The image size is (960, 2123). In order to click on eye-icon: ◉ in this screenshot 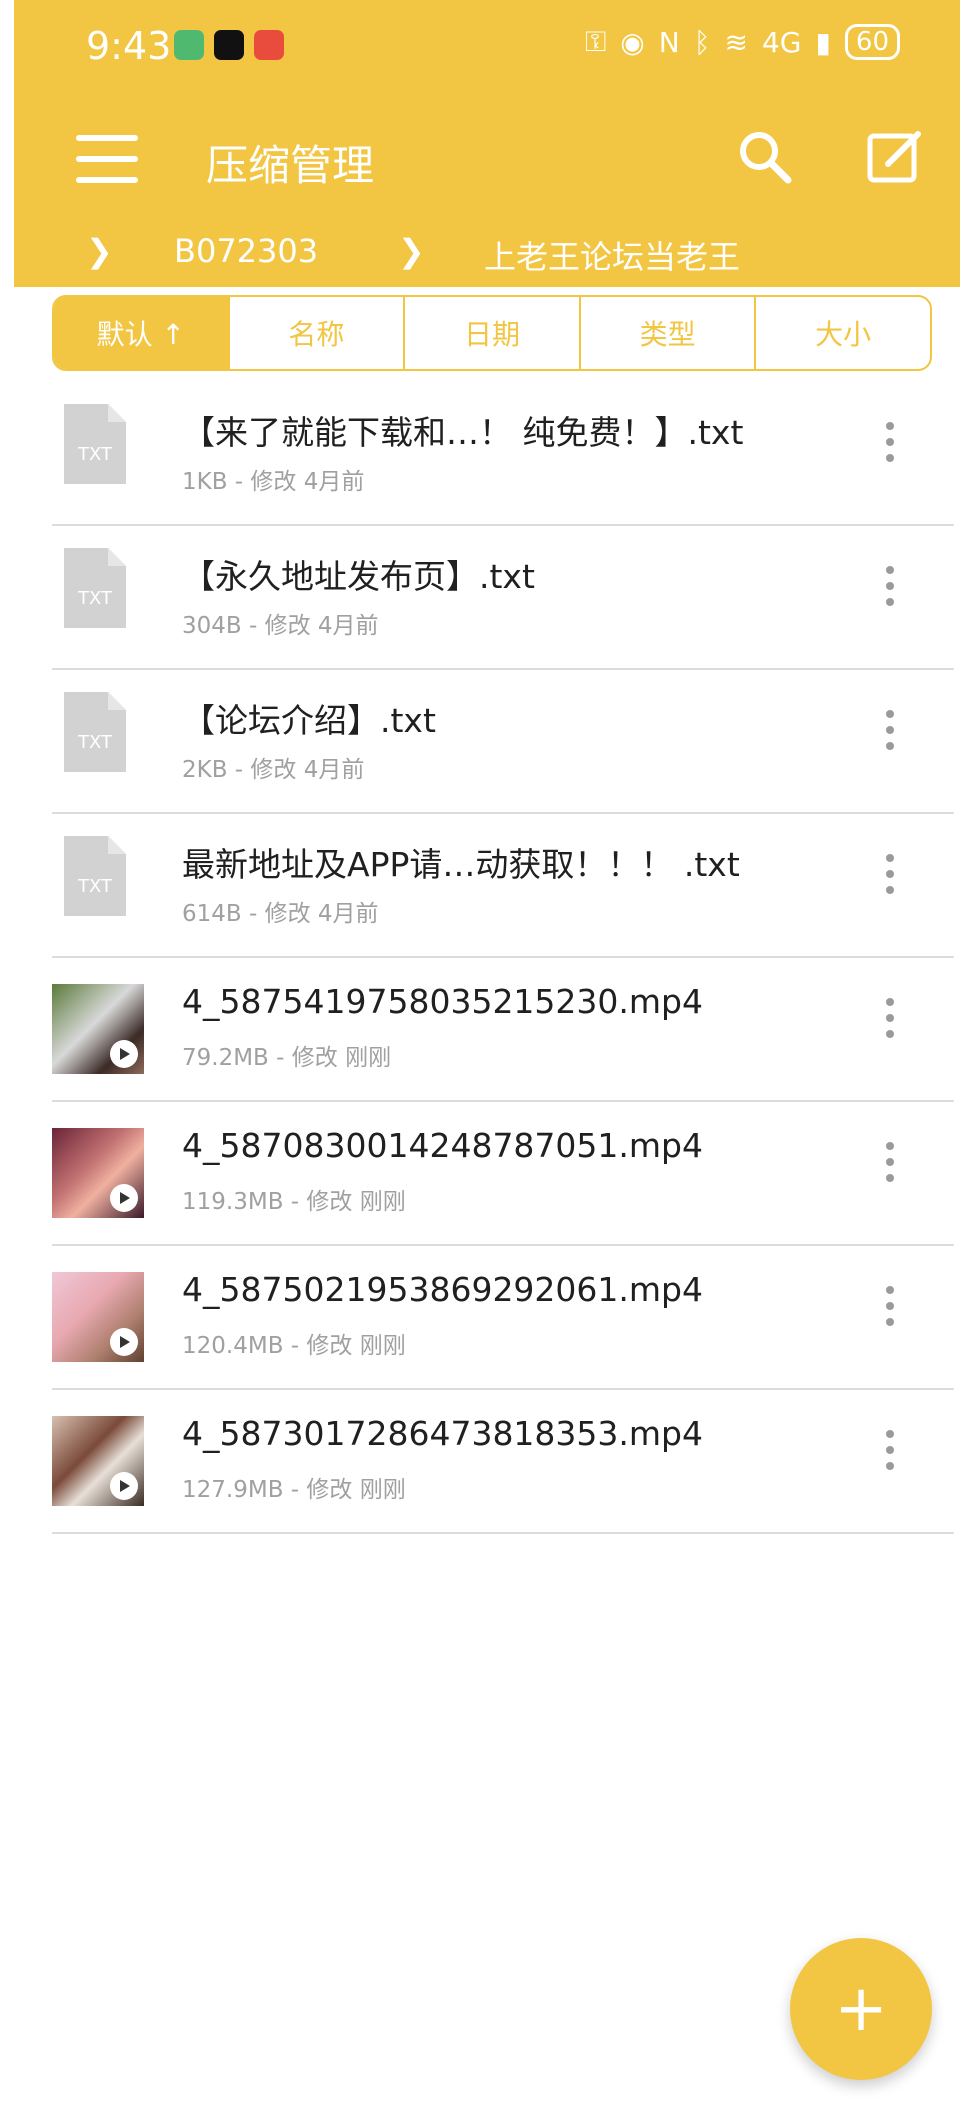, I will do `click(632, 42)`.